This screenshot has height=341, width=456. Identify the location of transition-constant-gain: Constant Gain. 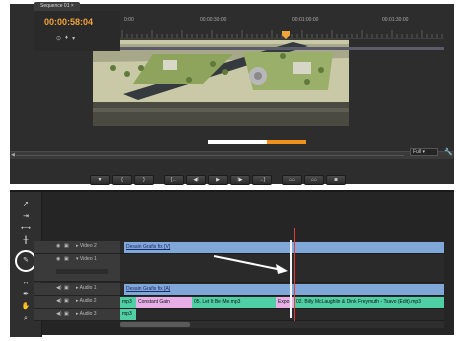
(164, 302).